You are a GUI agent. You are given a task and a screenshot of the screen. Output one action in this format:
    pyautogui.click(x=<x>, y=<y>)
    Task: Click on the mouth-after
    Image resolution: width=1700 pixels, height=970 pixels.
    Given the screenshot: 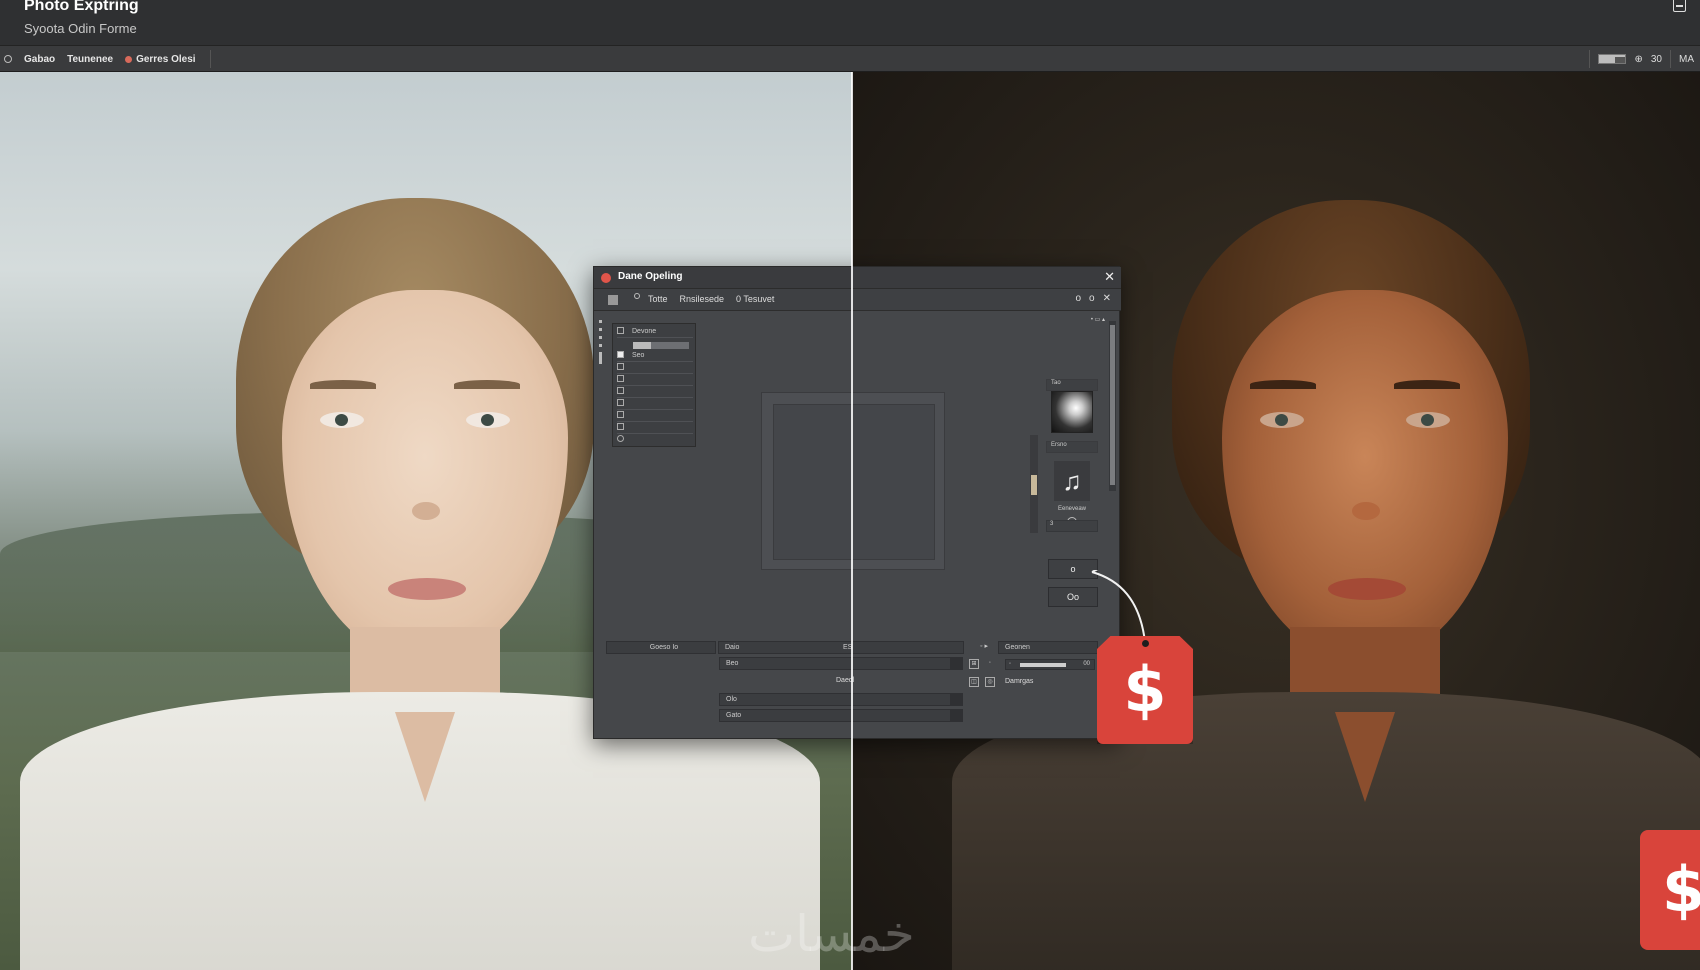 What is the action you would take?
    pyautogui.click(x=1367, y=589)
    